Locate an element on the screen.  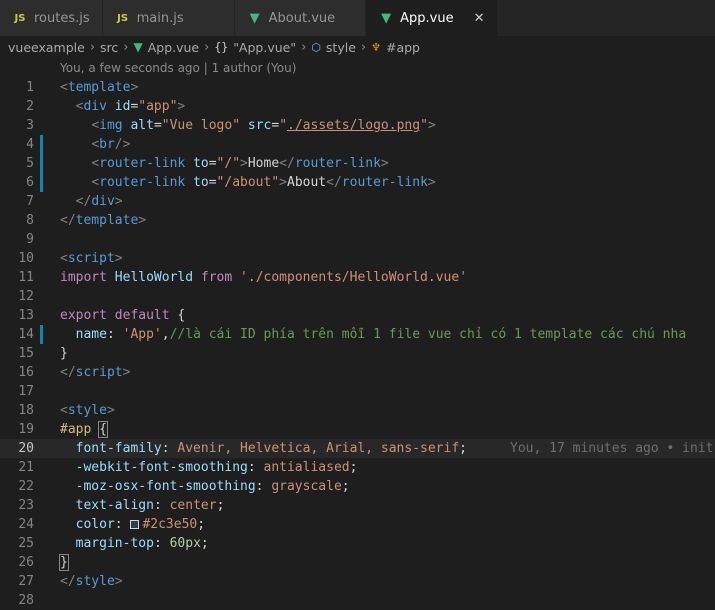
tab-routes-js: JS routes.js is located at coordinates (51, 18).